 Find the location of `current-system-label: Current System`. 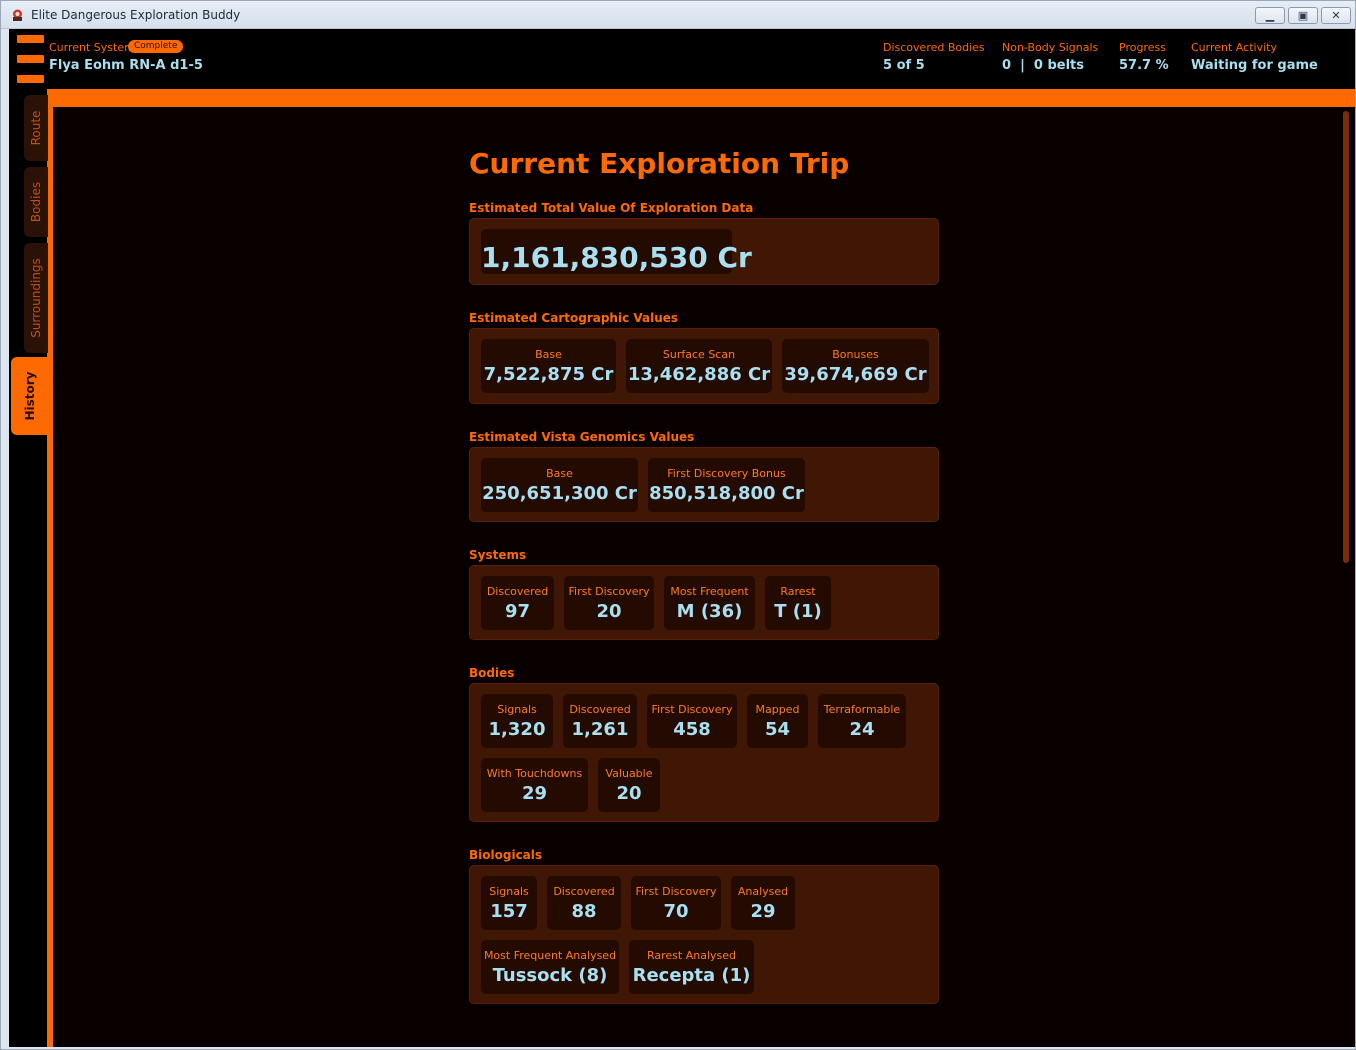

current-system-label: Current System is located at coordinates (92, 47).